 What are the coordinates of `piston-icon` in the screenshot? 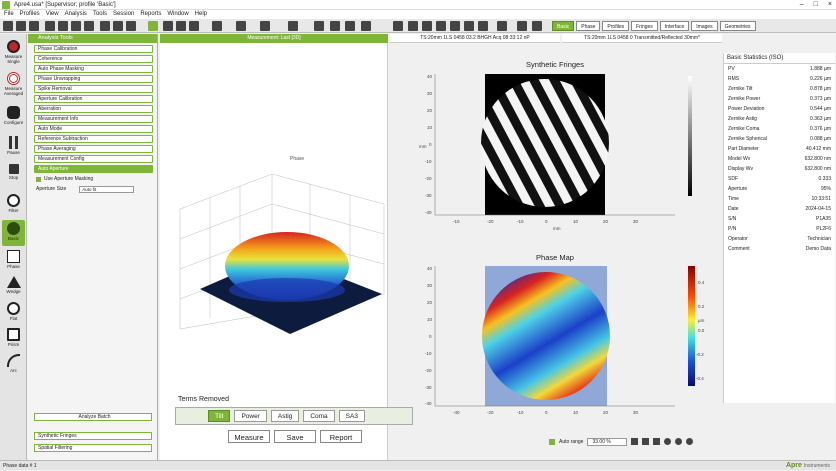 It's located at (265, 26).